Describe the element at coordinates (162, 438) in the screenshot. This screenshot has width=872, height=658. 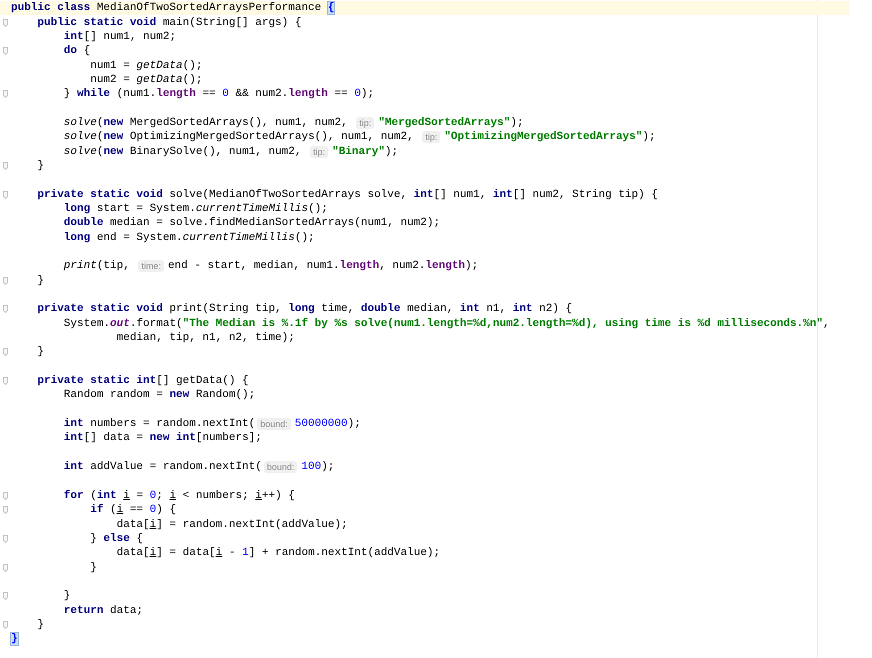
I see `code-text: int[] data = new int[numbers];` at that location.